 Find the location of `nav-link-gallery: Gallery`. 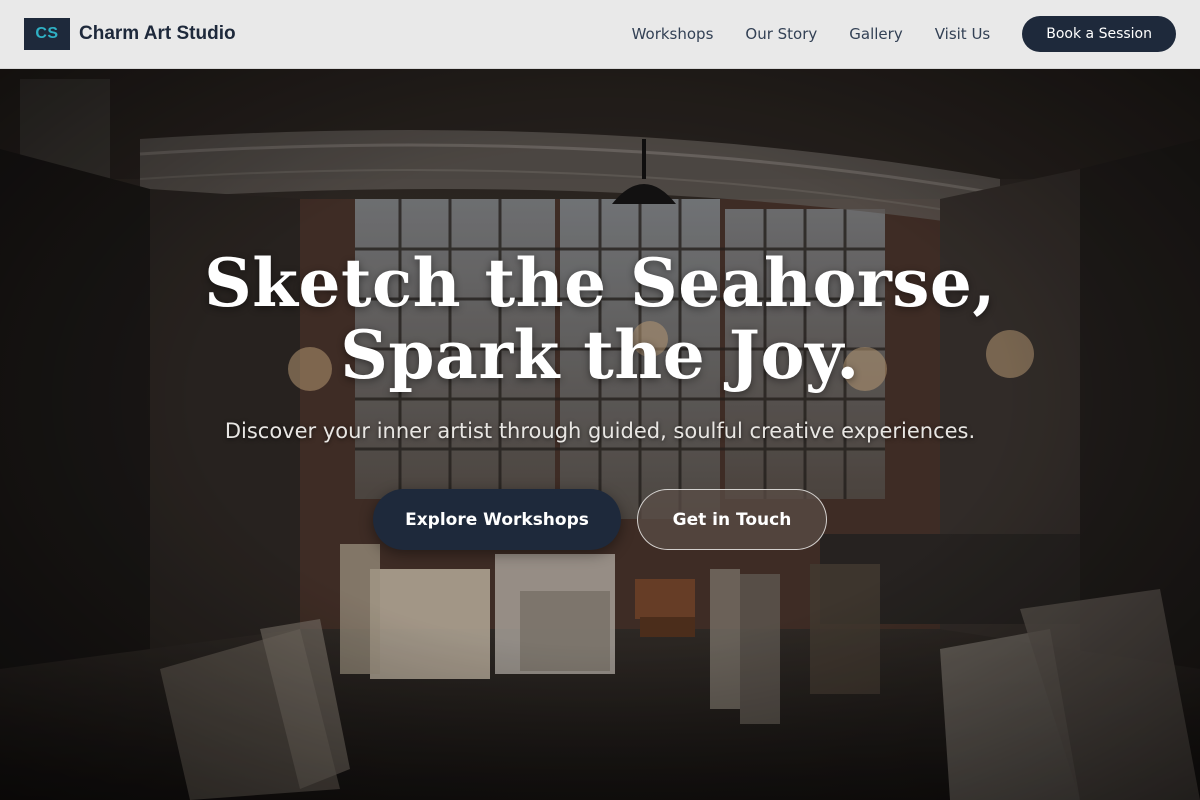

nav-link-gallery: Gallery is located at coordinates (875, 34).